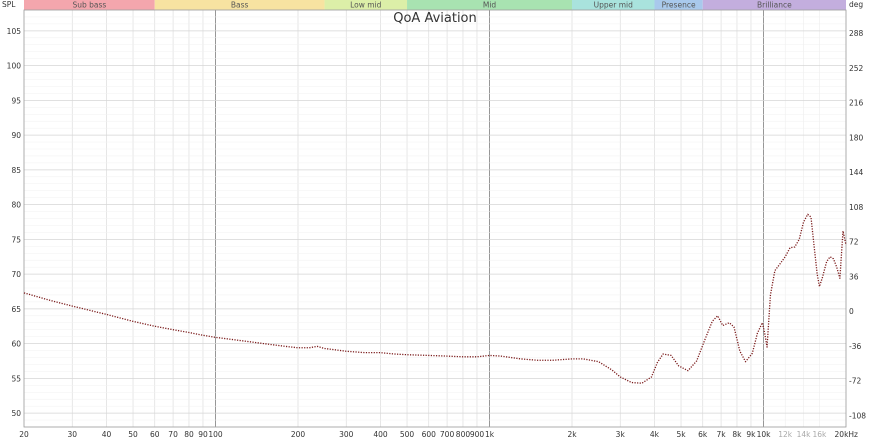 The image size is (877, 441). I want to click on y-tick-label: 85, so click(16, 170).